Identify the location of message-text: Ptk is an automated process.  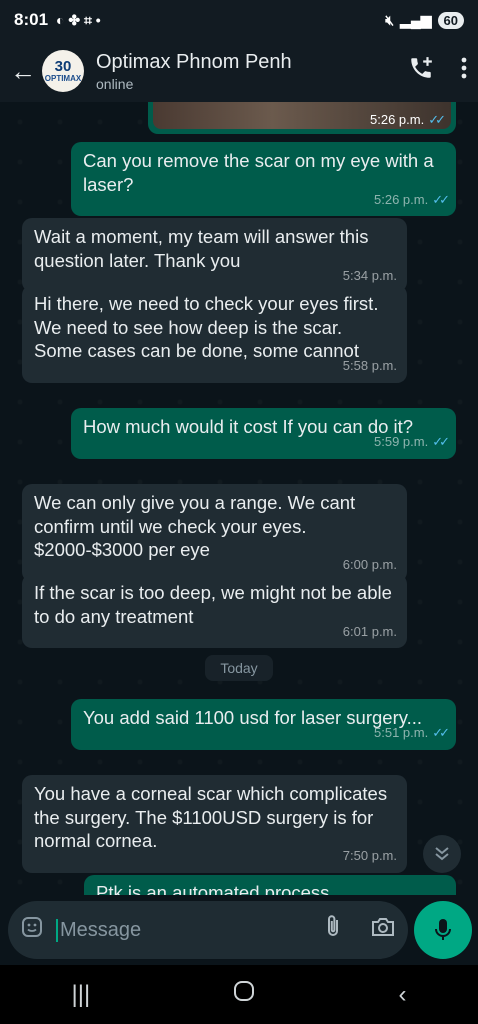
(213, 888).